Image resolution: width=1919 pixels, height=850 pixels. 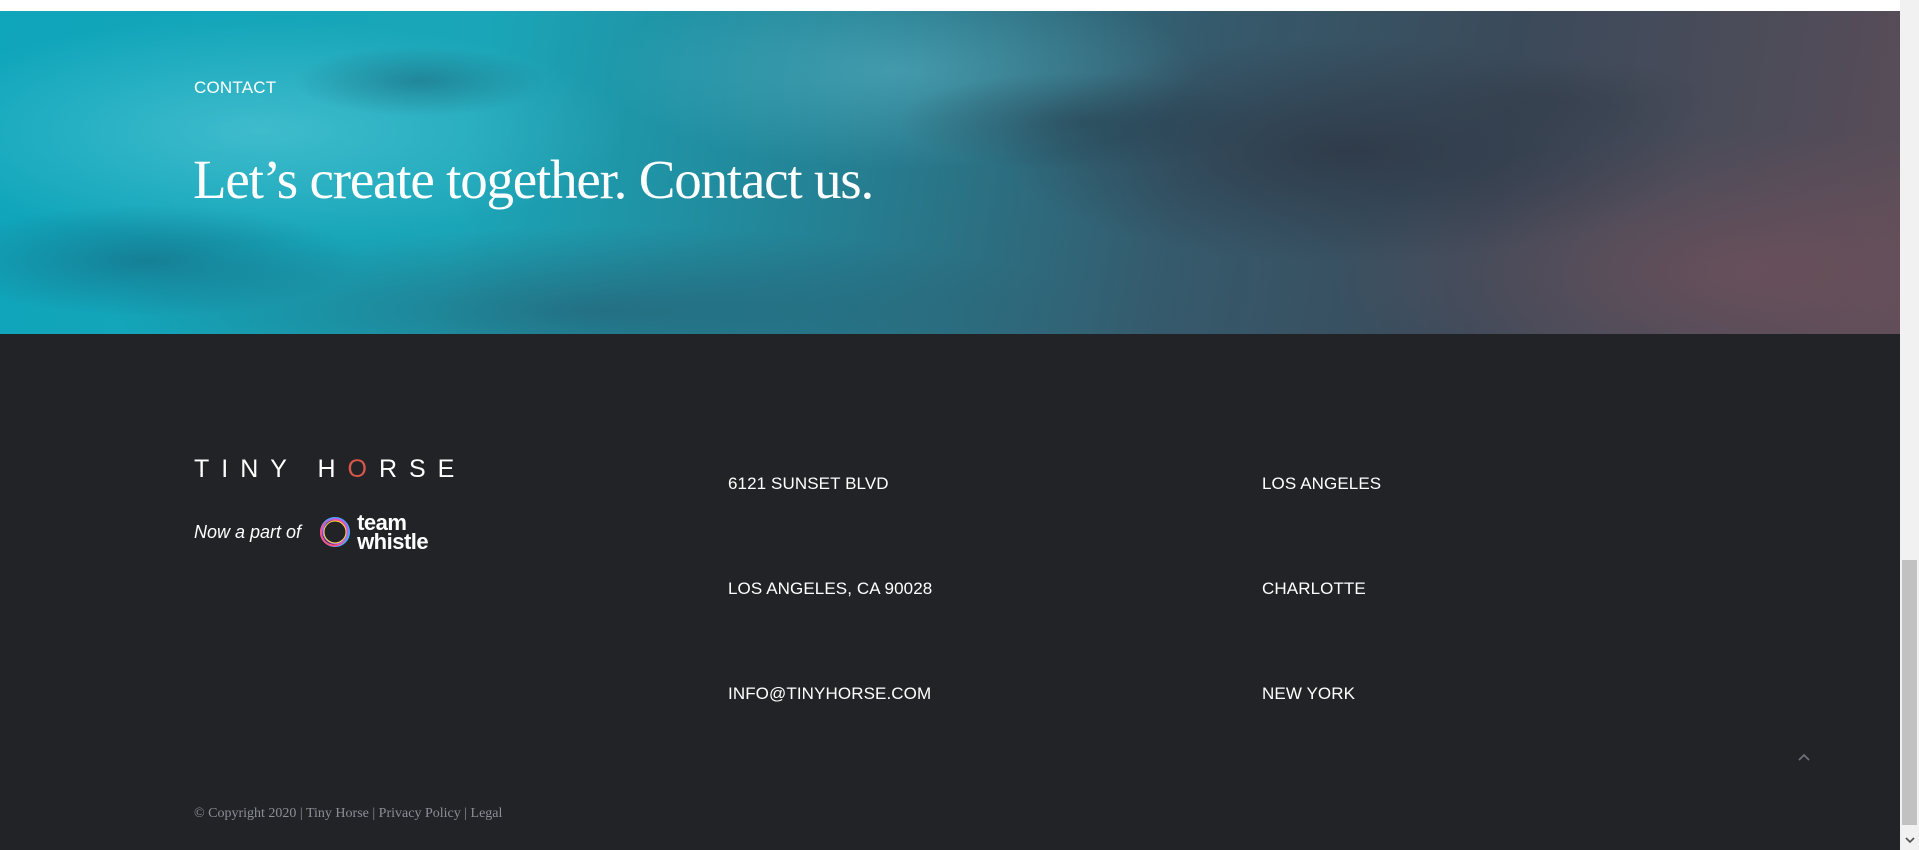 I want to click on scroll-down-arrow-icon, so click(x=1909, y=839).